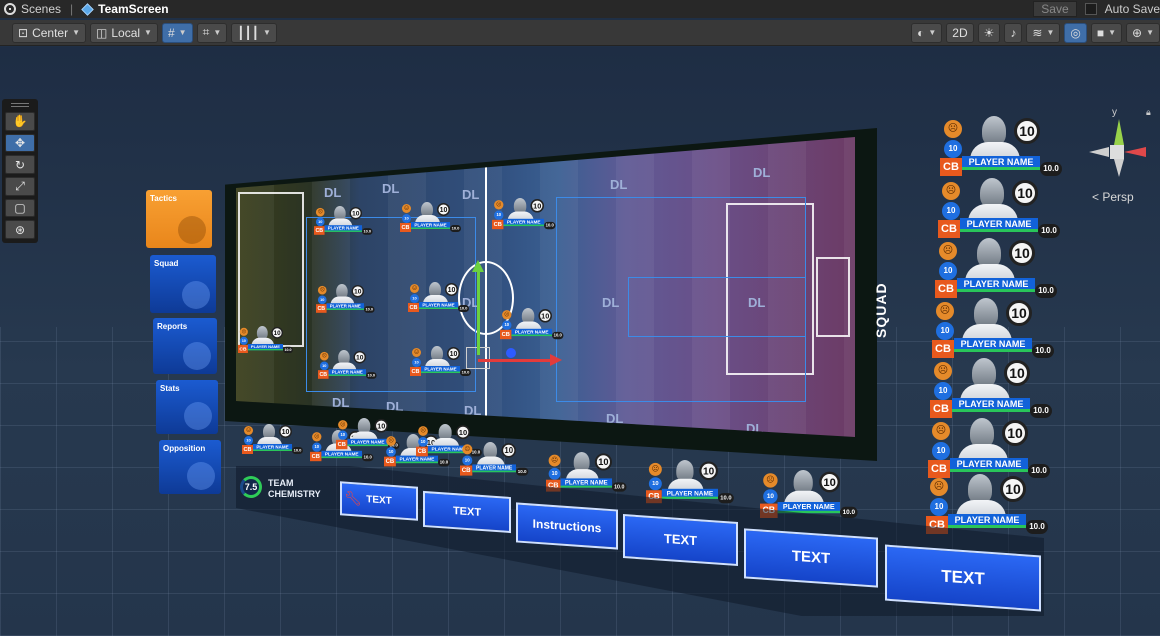 This screenshot has width=1160, height=636. I want to click on side-tab-squad: Squad, so click(183, 284).